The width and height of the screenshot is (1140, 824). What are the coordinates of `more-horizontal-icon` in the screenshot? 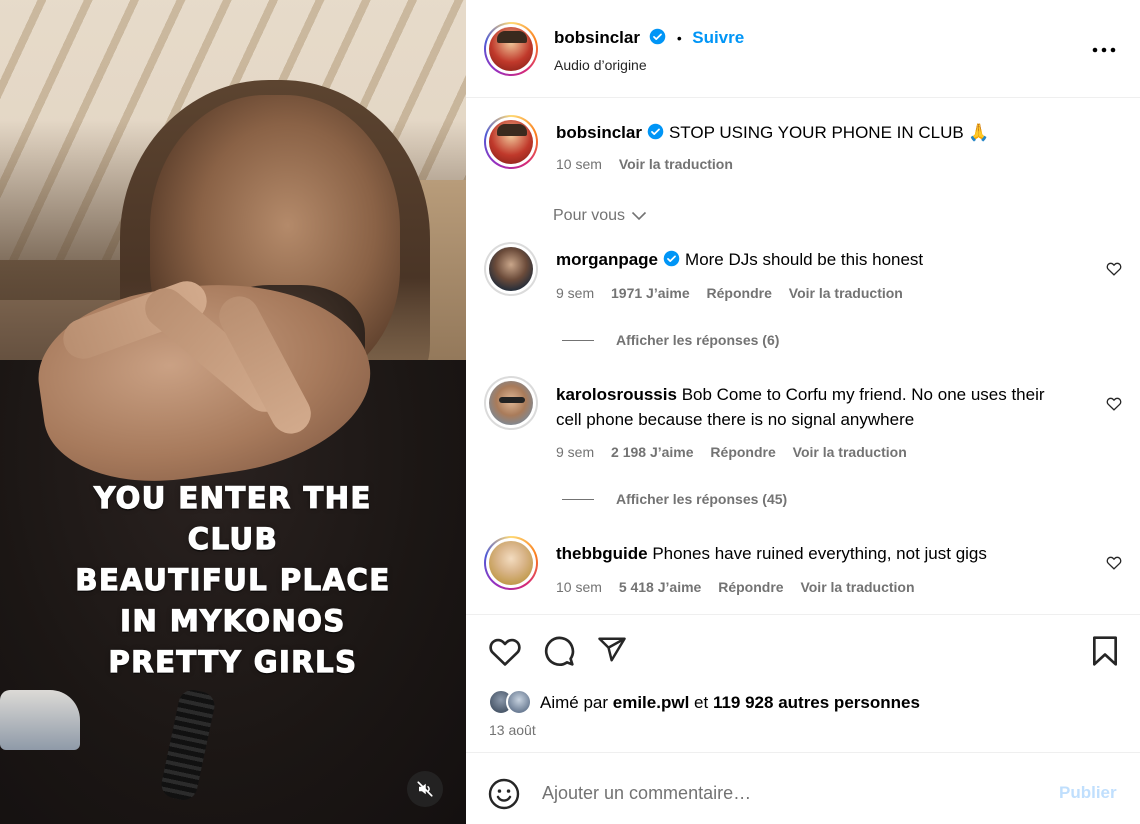 It's located at (1104, 50).